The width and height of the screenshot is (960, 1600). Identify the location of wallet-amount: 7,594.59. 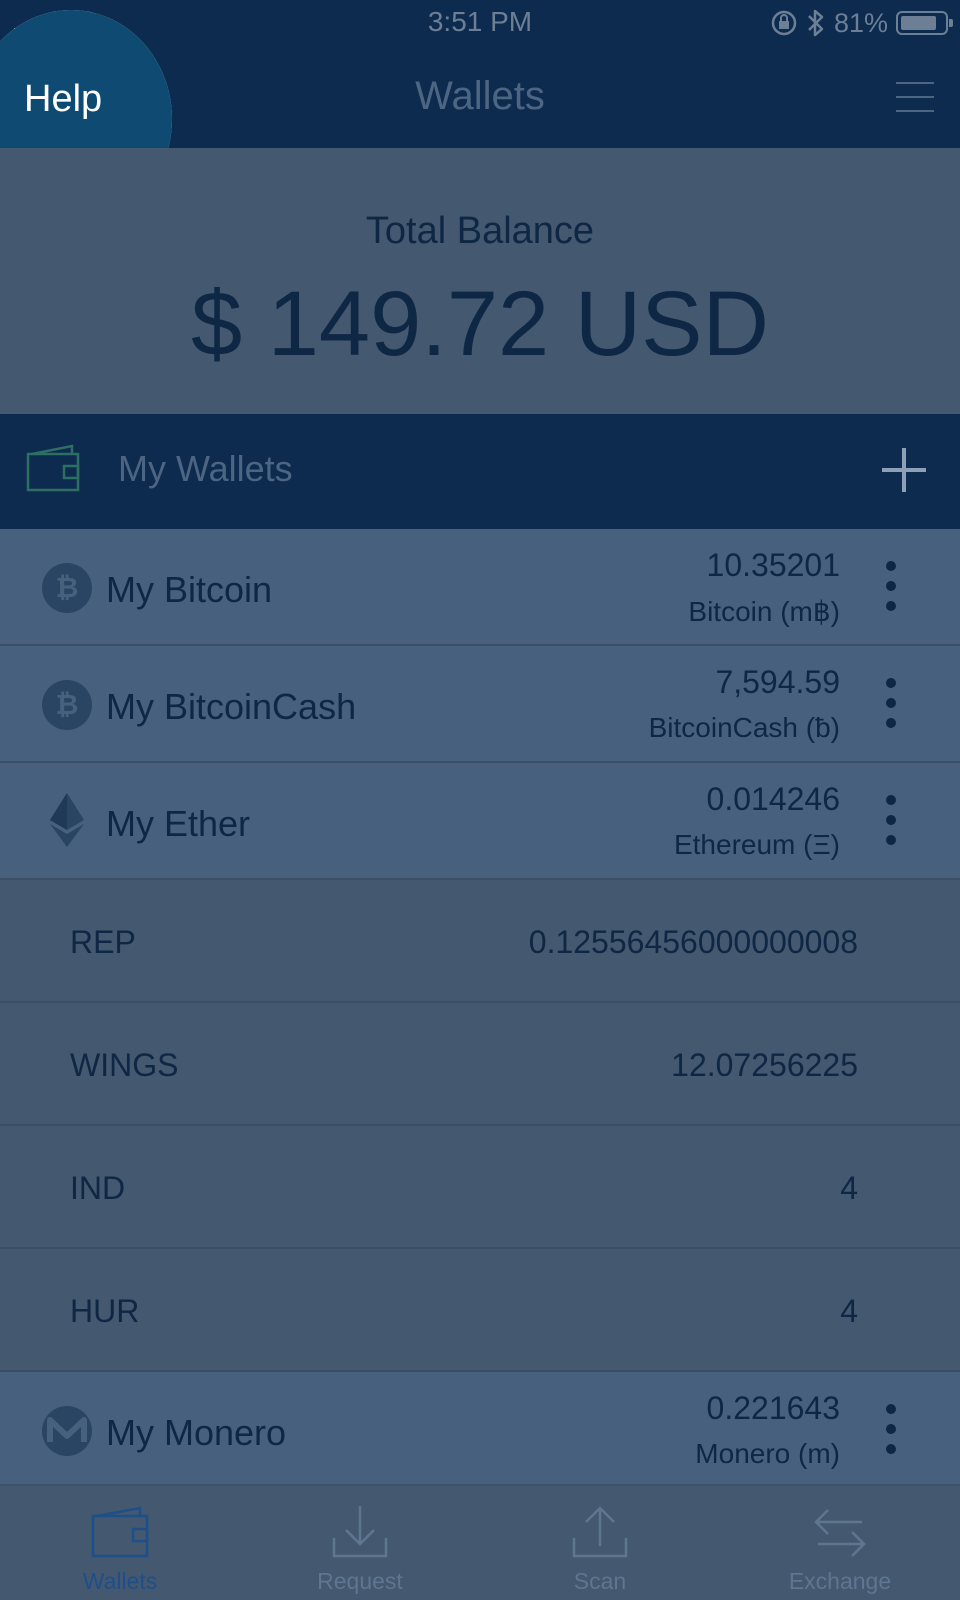
(777, 682).